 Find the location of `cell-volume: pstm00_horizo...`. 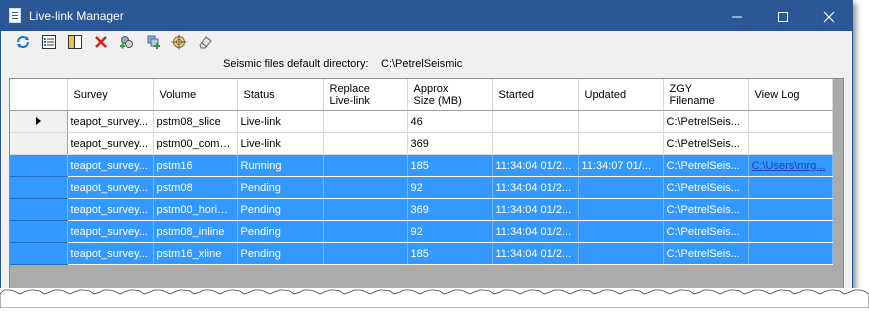

cell-volume: pstm00_horizo... is located at coordinates (195, 209).